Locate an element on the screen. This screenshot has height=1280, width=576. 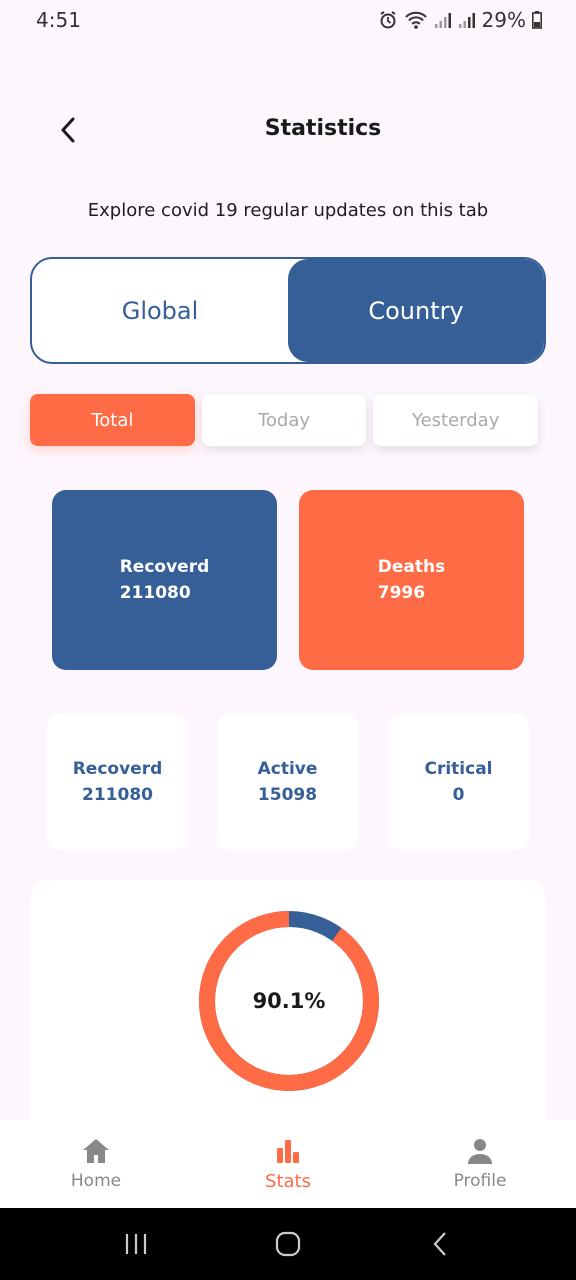
tab-total: Total is located at coordinates (112, 420).